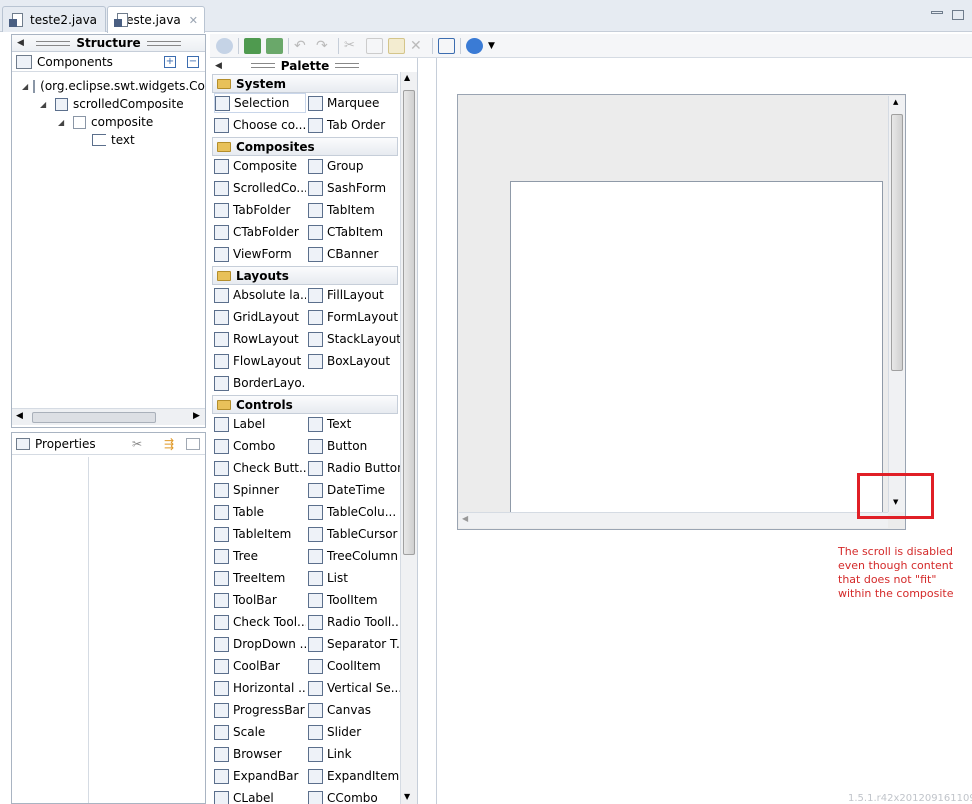  I want to click on scroll-up-icon: ▲, so click(407, 77).